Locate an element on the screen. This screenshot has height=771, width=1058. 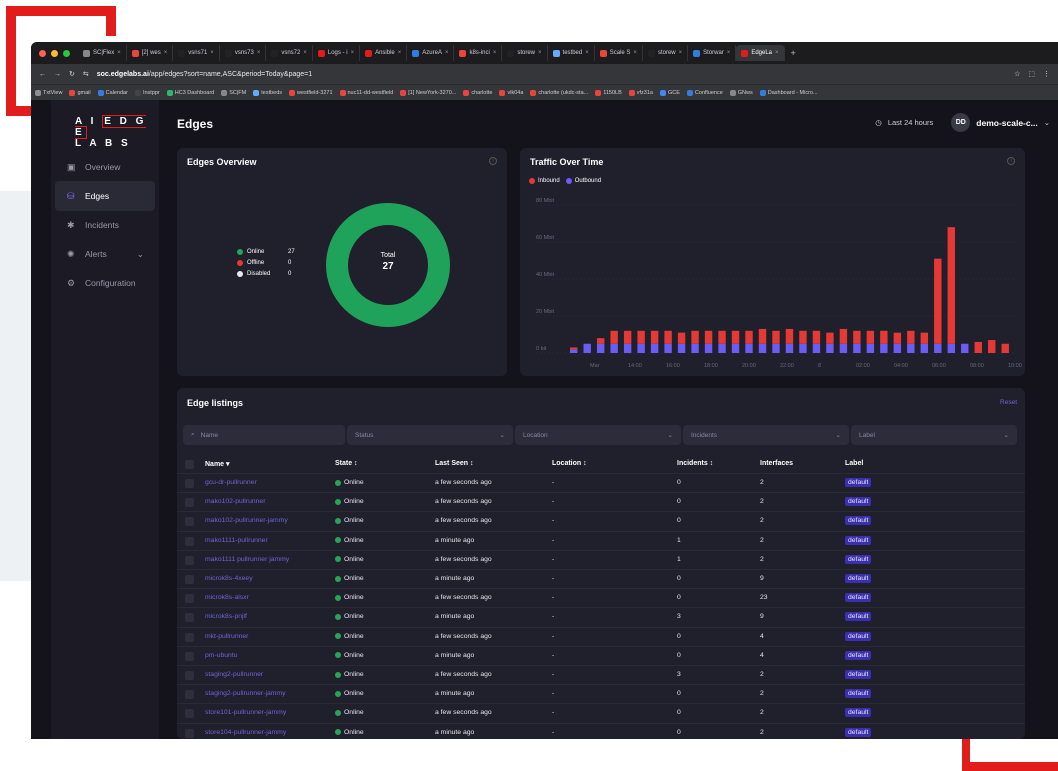
new-tab-button: + is located at coordinates (790, 53).